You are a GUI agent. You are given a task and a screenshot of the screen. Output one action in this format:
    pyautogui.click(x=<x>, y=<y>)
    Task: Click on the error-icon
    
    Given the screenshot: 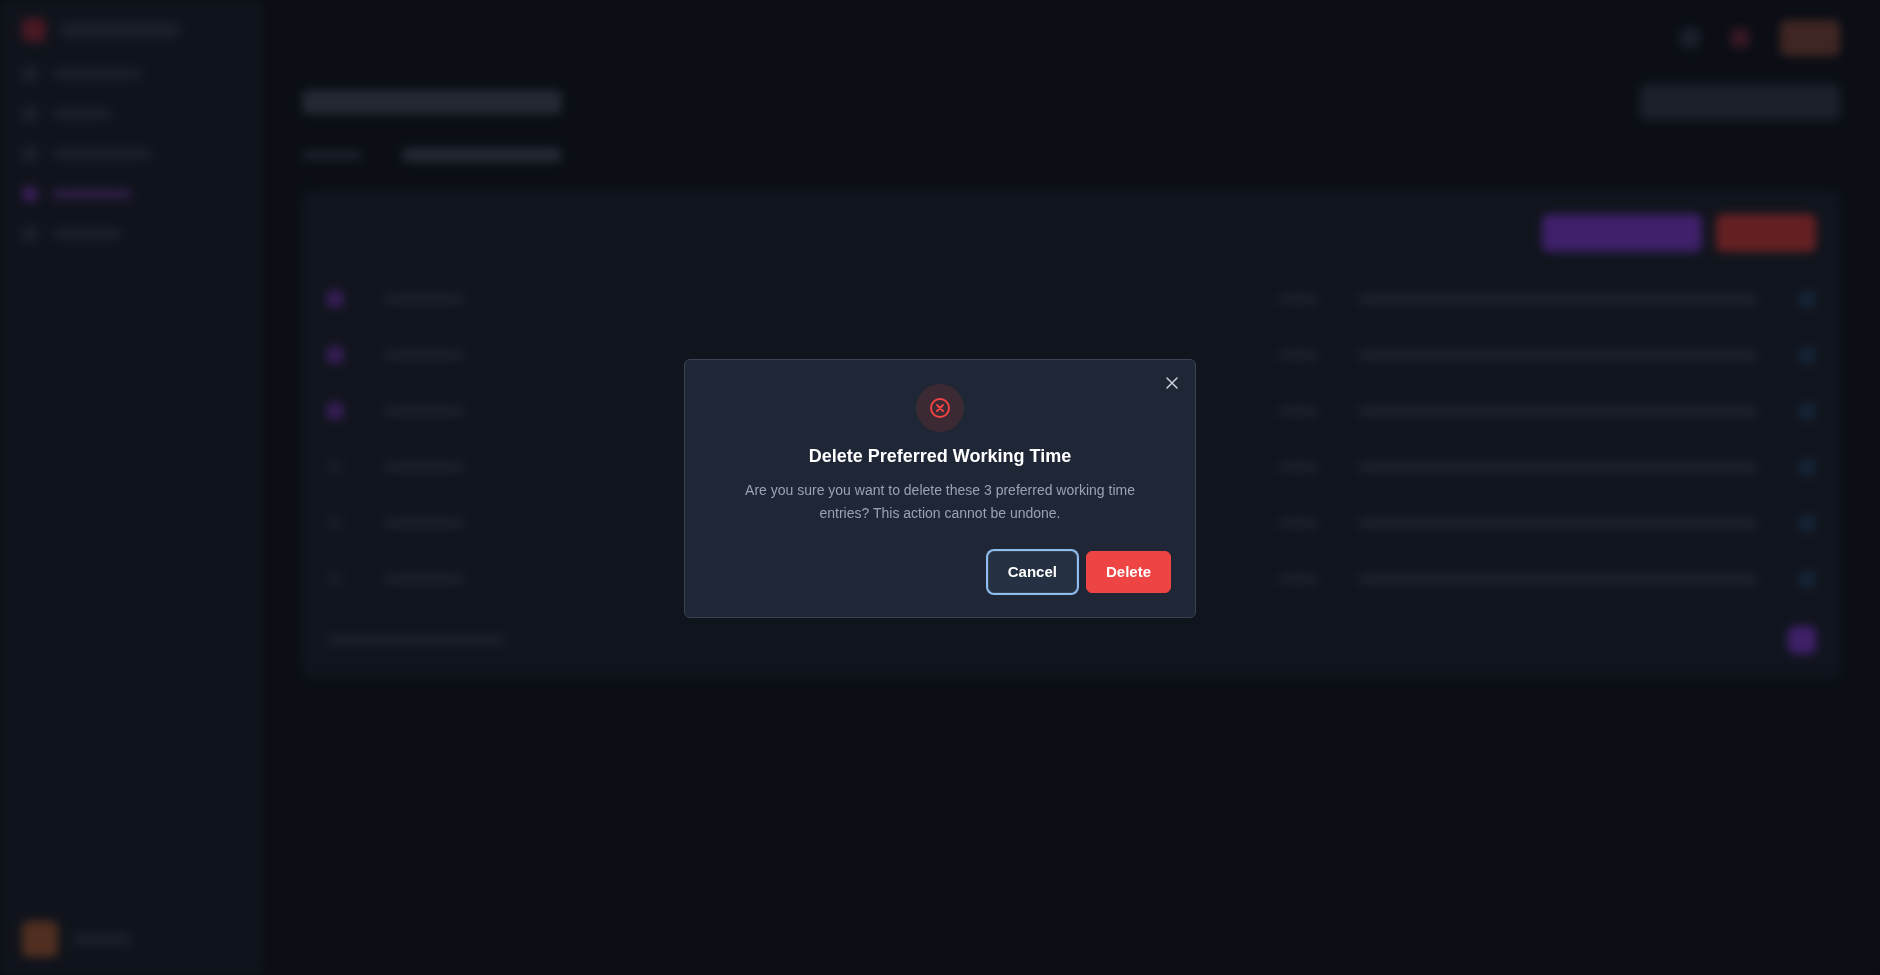 What is the action you would take?
    pyautogui.click(x=940, y=407)
    